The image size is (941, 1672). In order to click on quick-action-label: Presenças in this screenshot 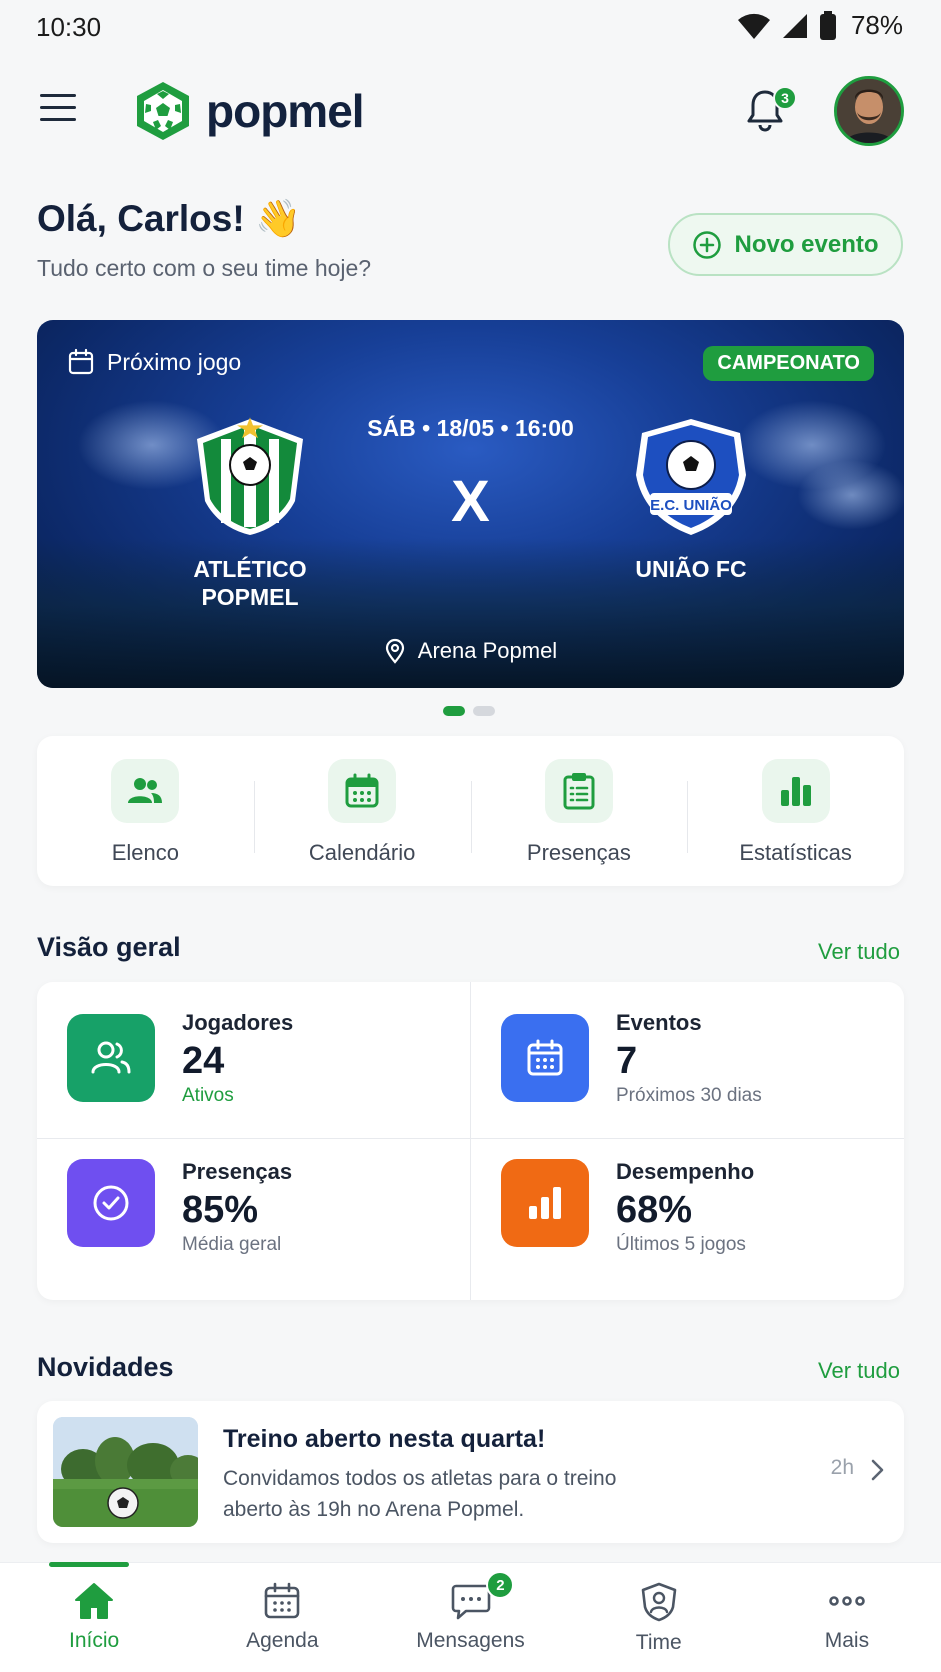, I will do `click(578, 852)`.